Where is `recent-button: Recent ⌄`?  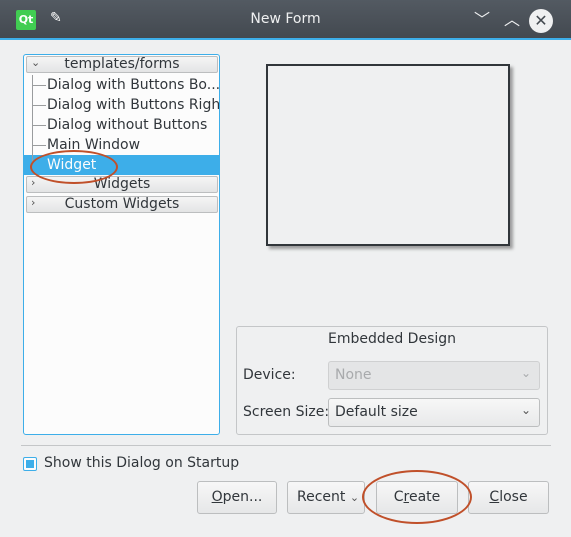
recent-button: Recent ⌄ is located at coordinates (326, 497).